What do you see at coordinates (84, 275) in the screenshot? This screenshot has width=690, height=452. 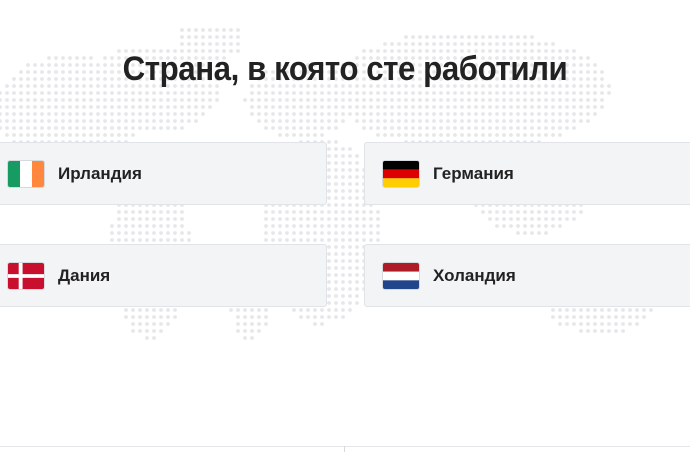 I see `country-label: Дания` at bounding box center [84, 275].